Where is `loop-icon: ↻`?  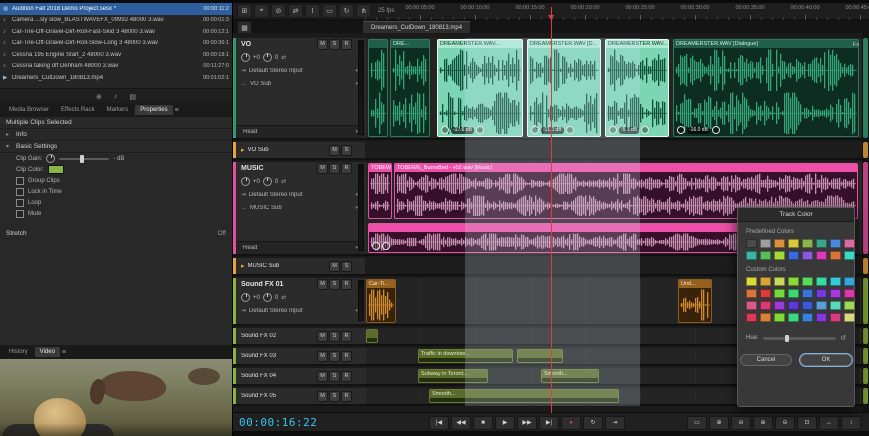
loop-icon: ↻ is located at coordinates (346, 11).